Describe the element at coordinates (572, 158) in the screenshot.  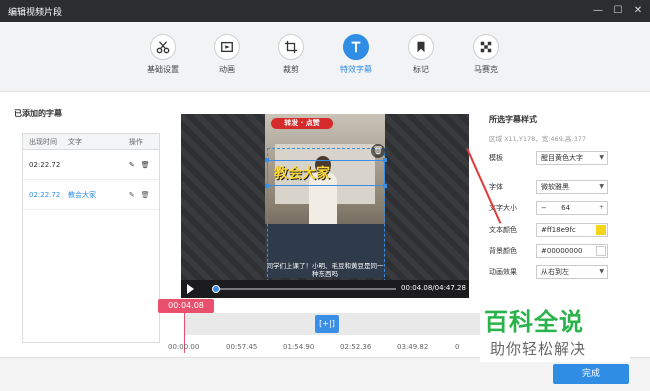
I see `template-select: 醒目黄色大字 ▼` at that location.